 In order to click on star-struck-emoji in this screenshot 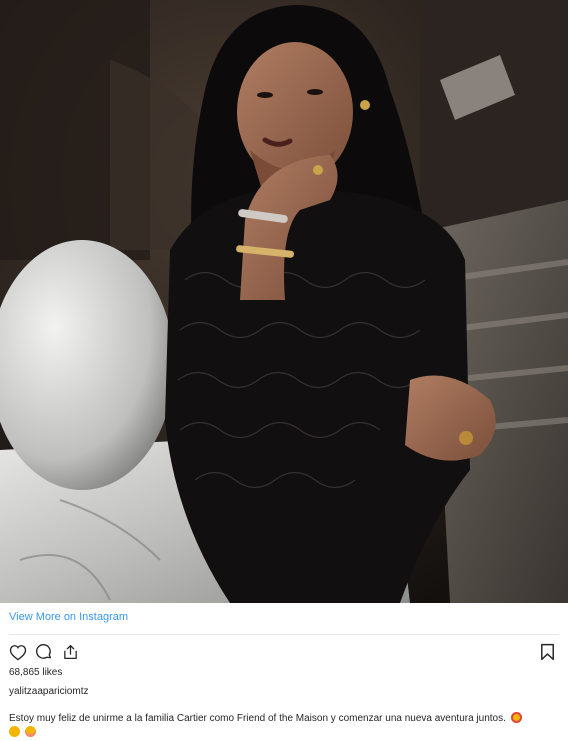, I will do `click(14, 731)`.